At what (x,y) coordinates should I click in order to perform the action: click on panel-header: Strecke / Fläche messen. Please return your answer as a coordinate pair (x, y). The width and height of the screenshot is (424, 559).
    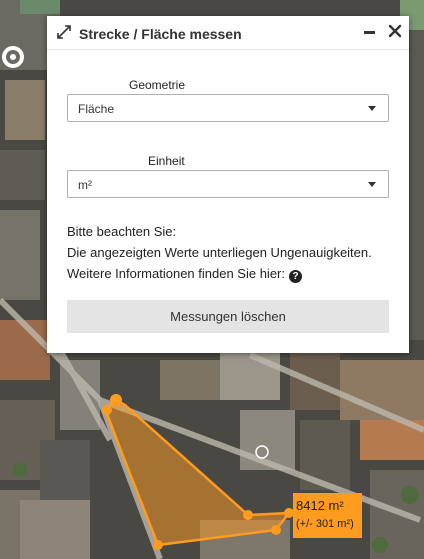
    Looking at the image, I should click on (228, 33).